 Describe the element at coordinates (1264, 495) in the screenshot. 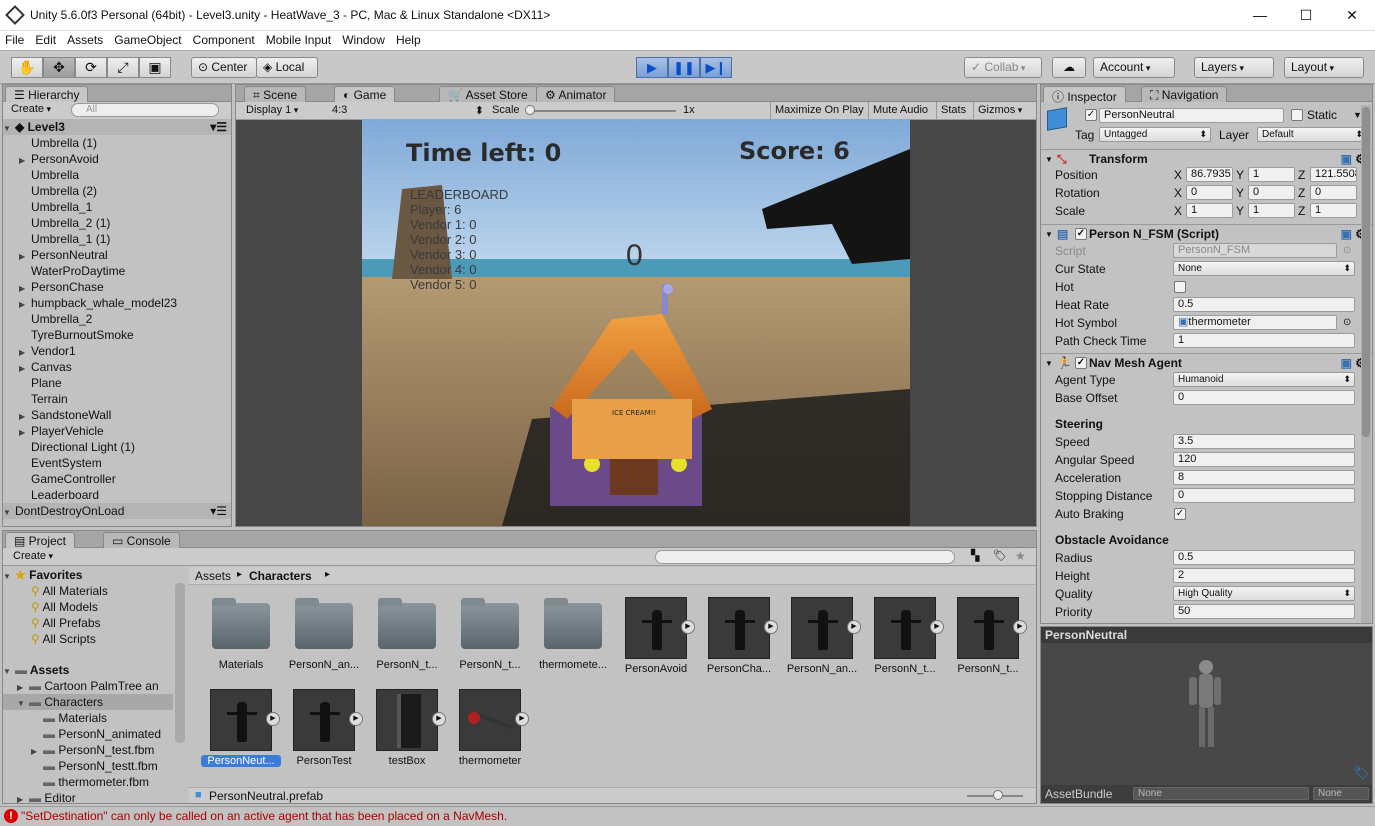

I see `stopping-distance-field: 0` at that location.